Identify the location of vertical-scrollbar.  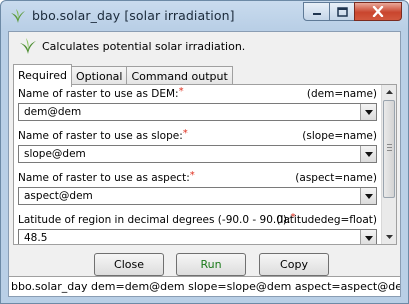
(388, 164).